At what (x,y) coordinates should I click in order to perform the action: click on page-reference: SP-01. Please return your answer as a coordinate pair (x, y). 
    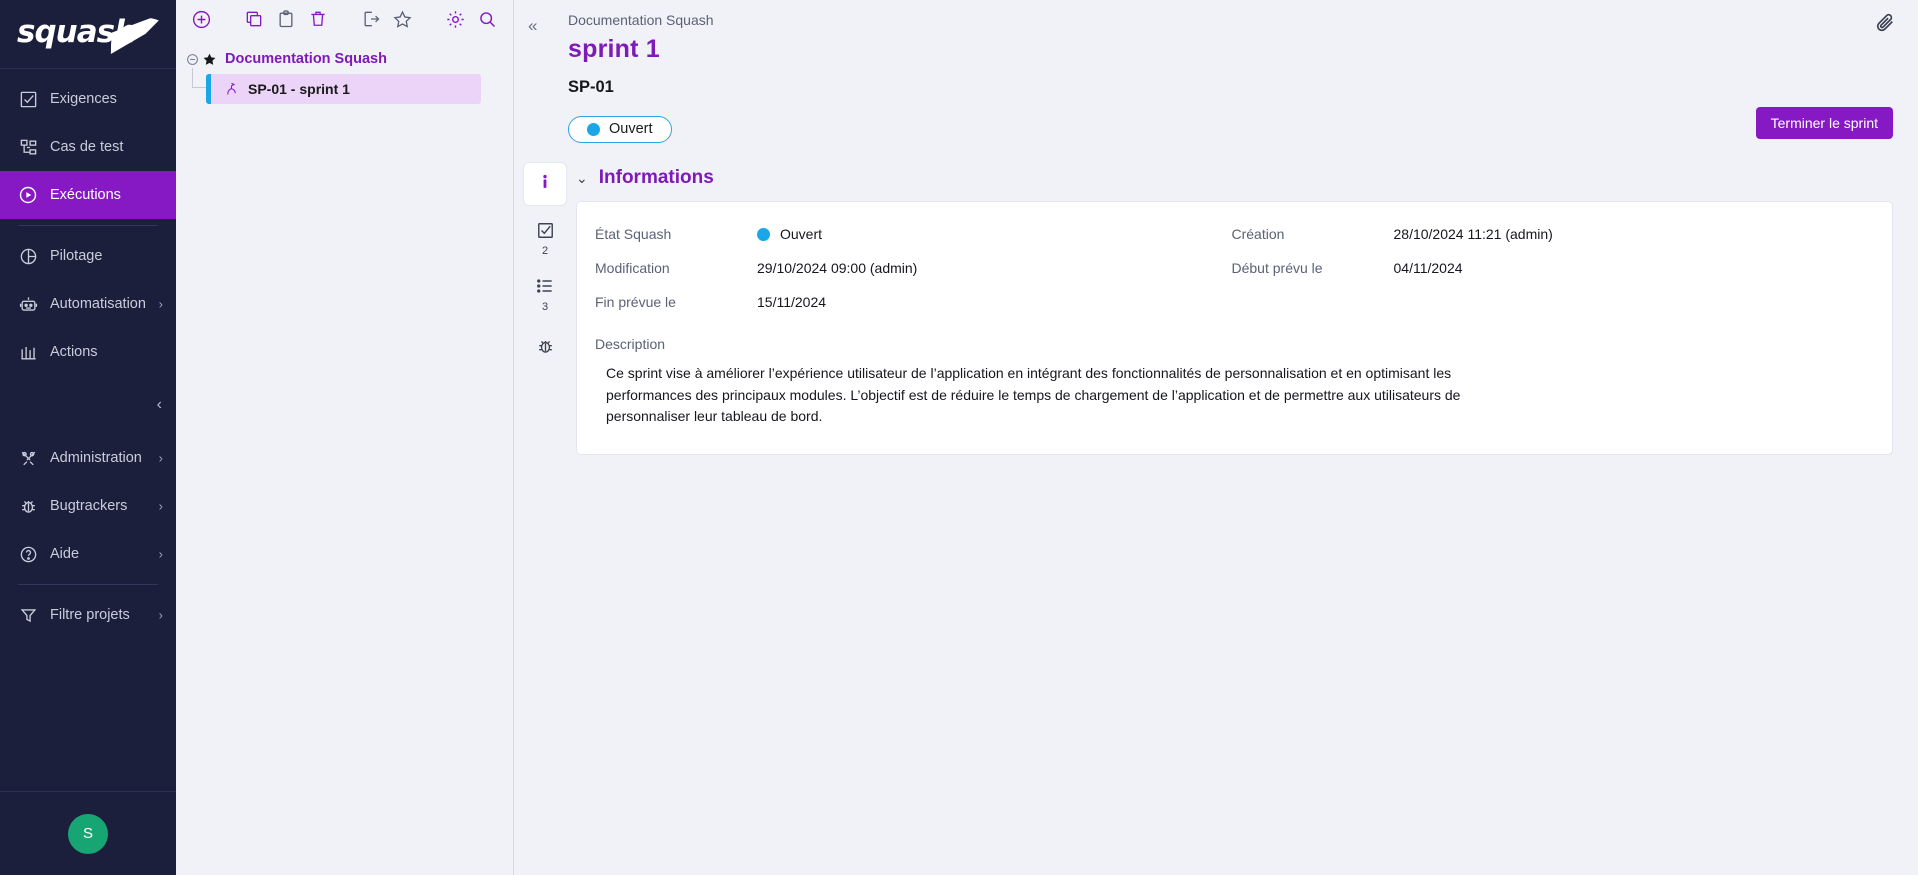
    Looking at the image, I should click on (591, 87).